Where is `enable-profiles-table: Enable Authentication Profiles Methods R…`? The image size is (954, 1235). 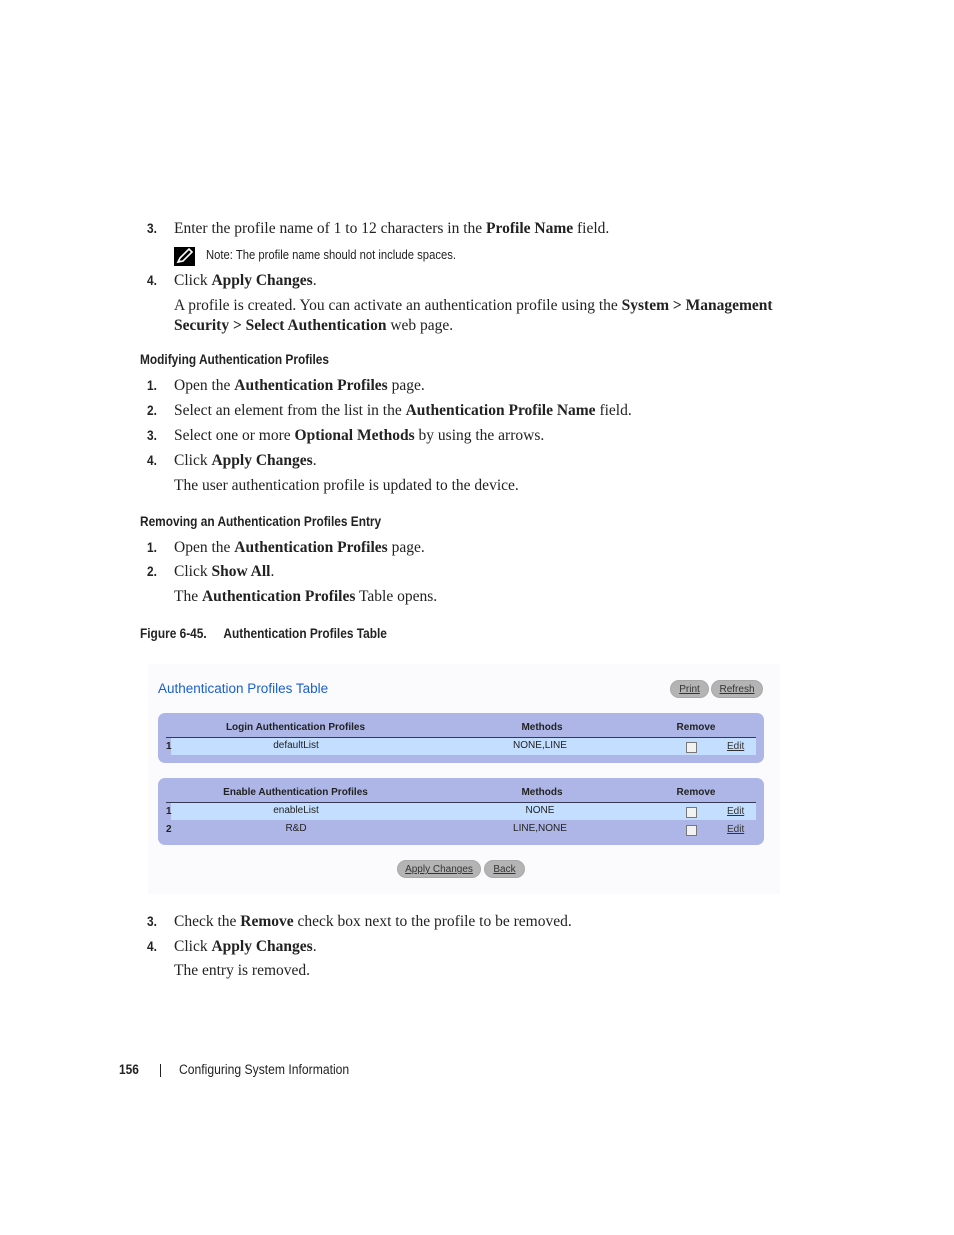 enable-profiles-table: Enable Authentication Profiles Methods R… is located at coordinates (461, 811).